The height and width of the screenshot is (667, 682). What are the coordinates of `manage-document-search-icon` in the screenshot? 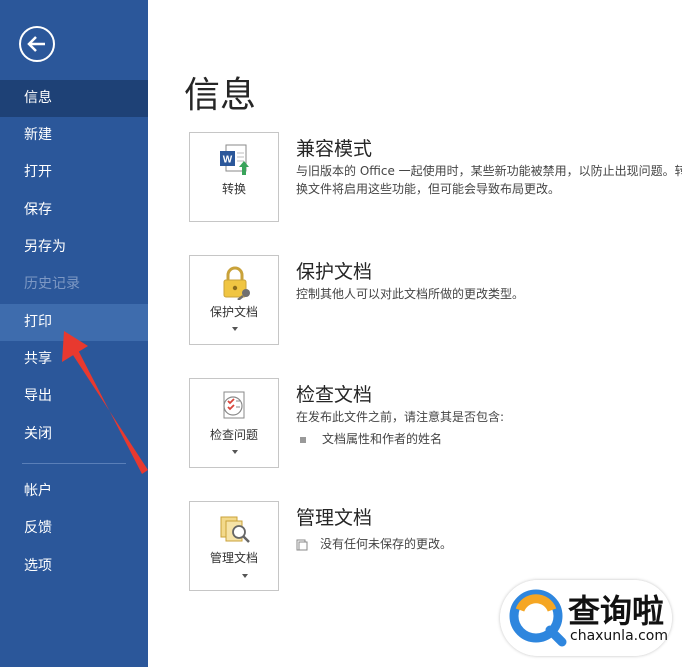 It's located at (235, 529).